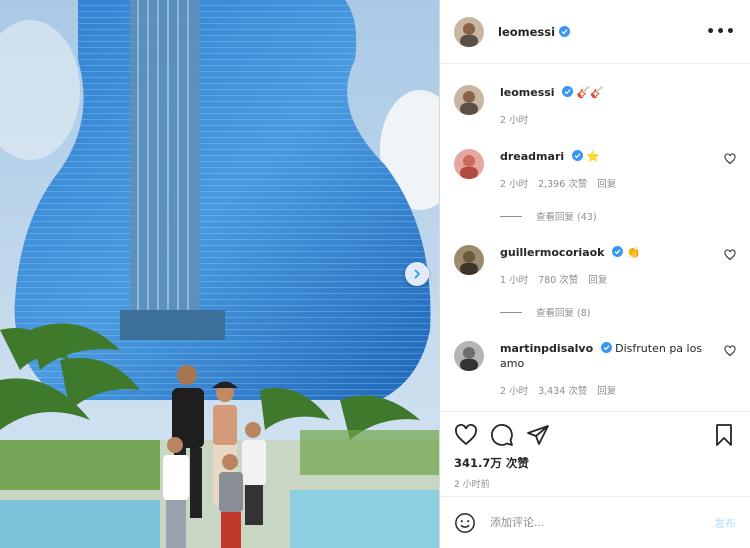 The width and height of the screenshot is (750, 548). I want to click on emoji-icon, so click(465, 523).